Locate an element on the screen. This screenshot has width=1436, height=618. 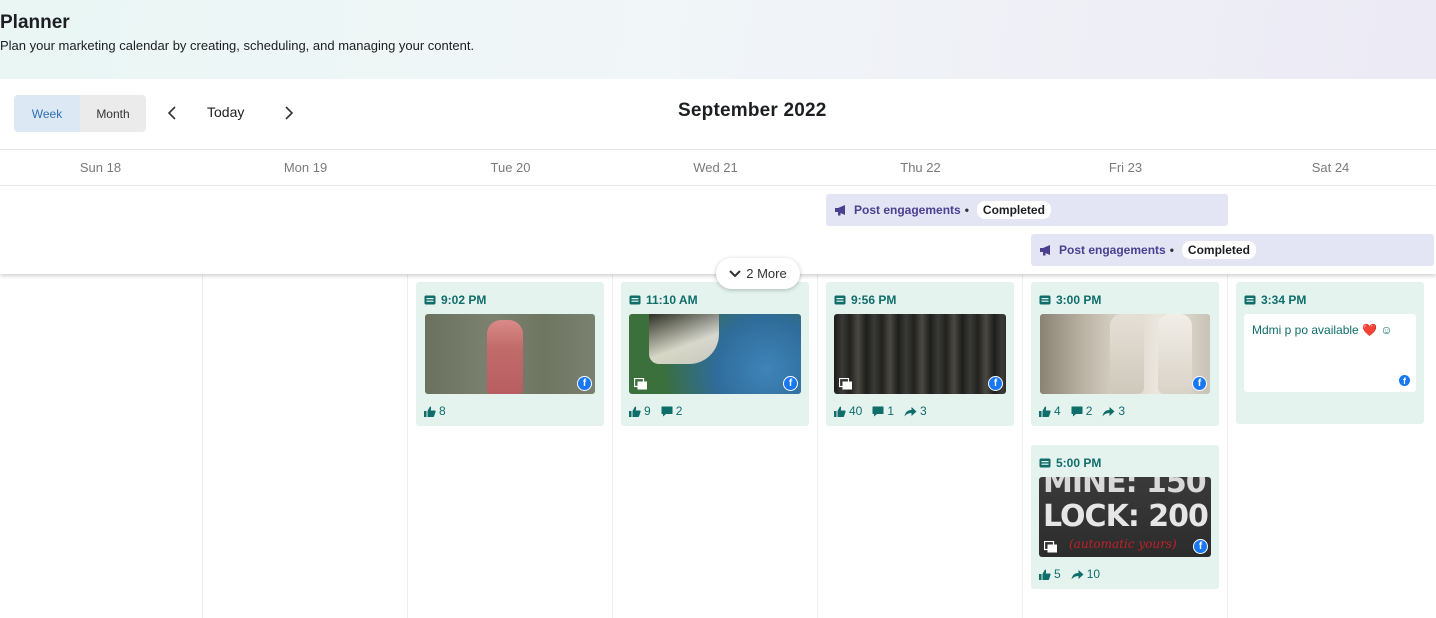
post-time: 5:00 PM is located at coordinates (1070, 463).